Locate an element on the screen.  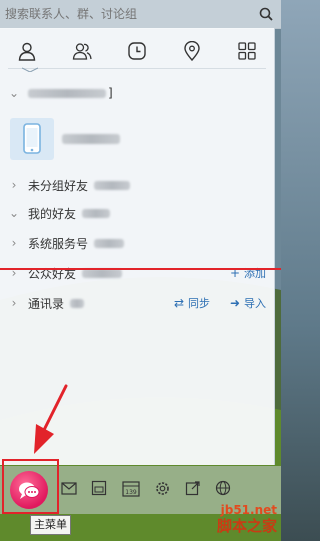
file-button is located at coordinates (99, 488).